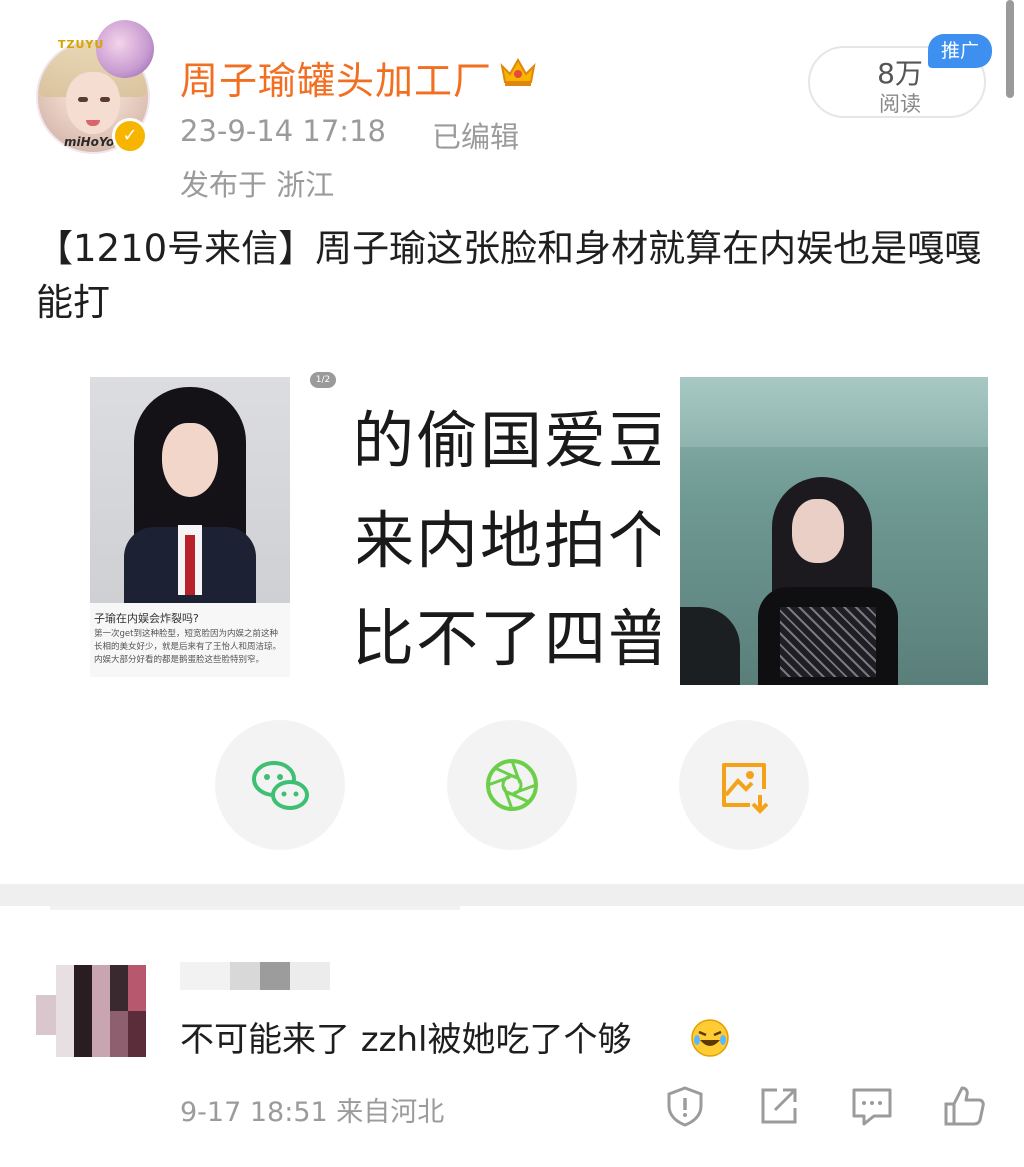 The image size is (1024, 1167). What do you see at coordinates (872, 1106) in the screenshot?
I see `reply-icon` at bounding box center [872, 1106].